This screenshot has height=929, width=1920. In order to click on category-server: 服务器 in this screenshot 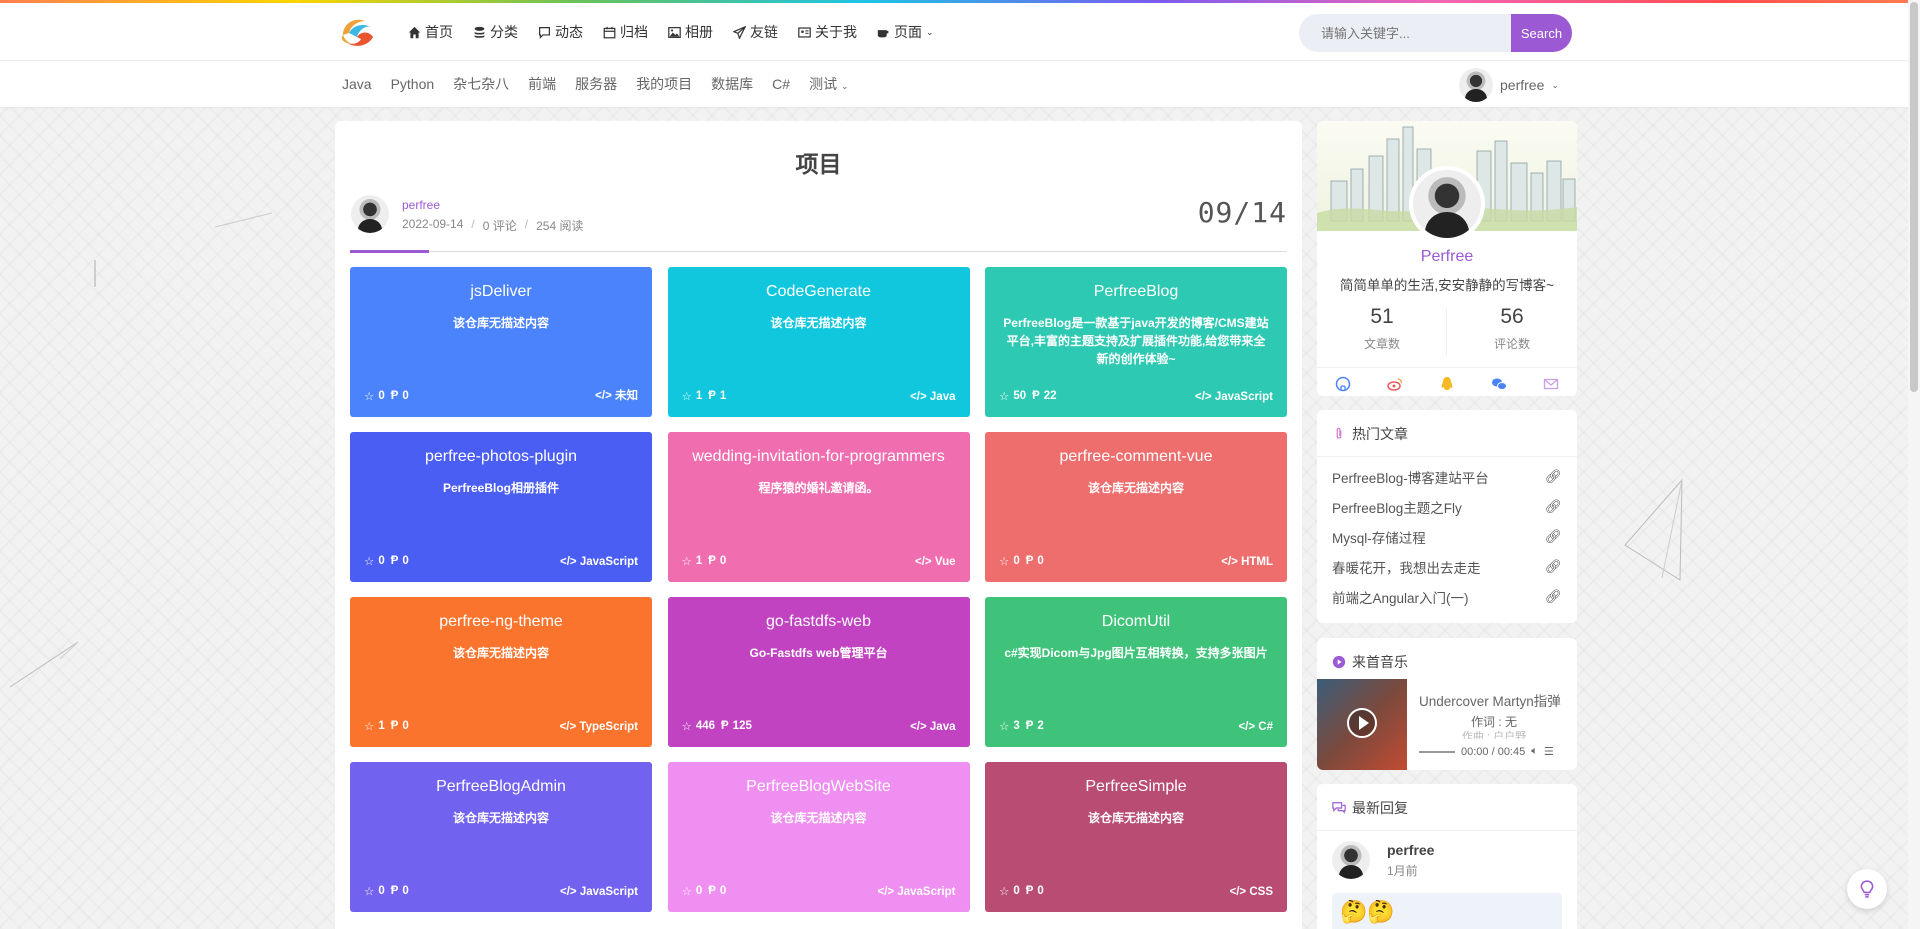, I will do `click(596, 84)`.